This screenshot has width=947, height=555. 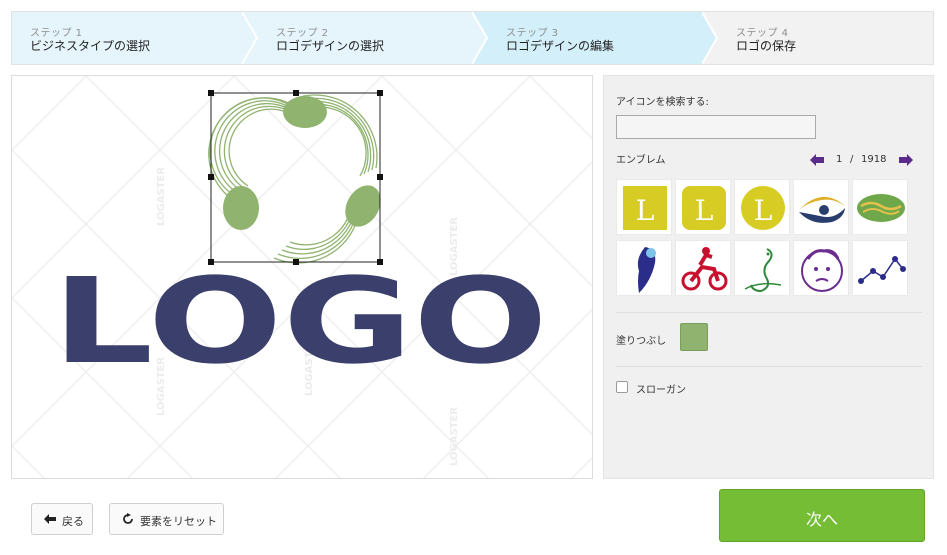 I want to click on step-4-title: ロゴの保存, so click(x=766, y=46).